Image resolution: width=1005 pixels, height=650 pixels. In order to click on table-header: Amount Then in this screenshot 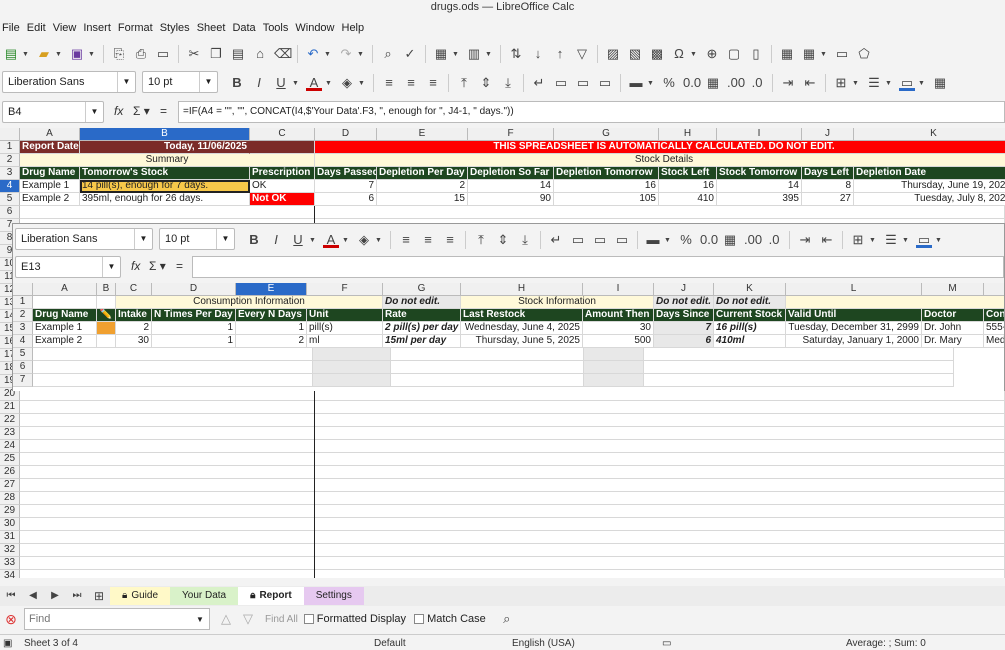, I will do `click(618, 315)`.